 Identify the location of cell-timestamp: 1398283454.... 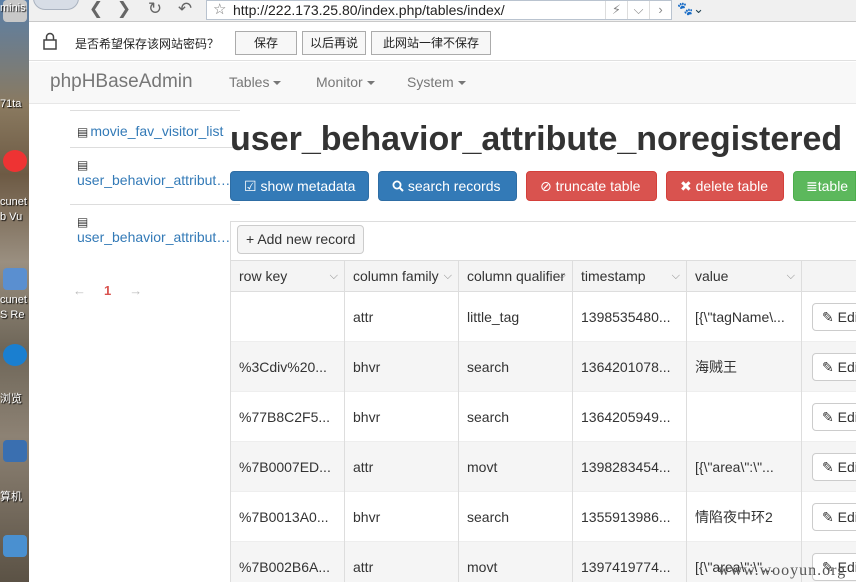
(630, 467).